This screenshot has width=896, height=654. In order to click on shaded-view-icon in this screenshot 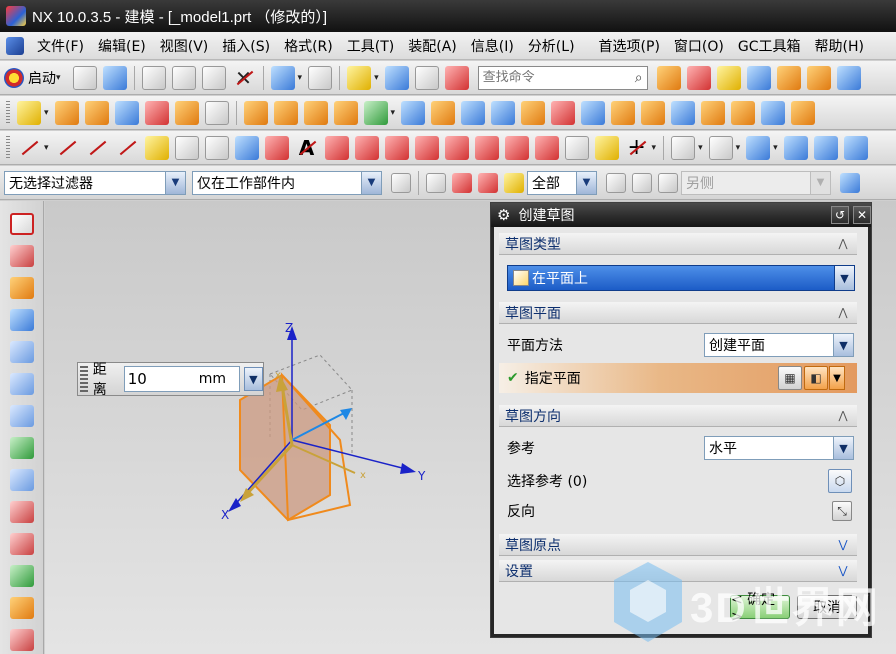, I will do `click(758, 147)`.